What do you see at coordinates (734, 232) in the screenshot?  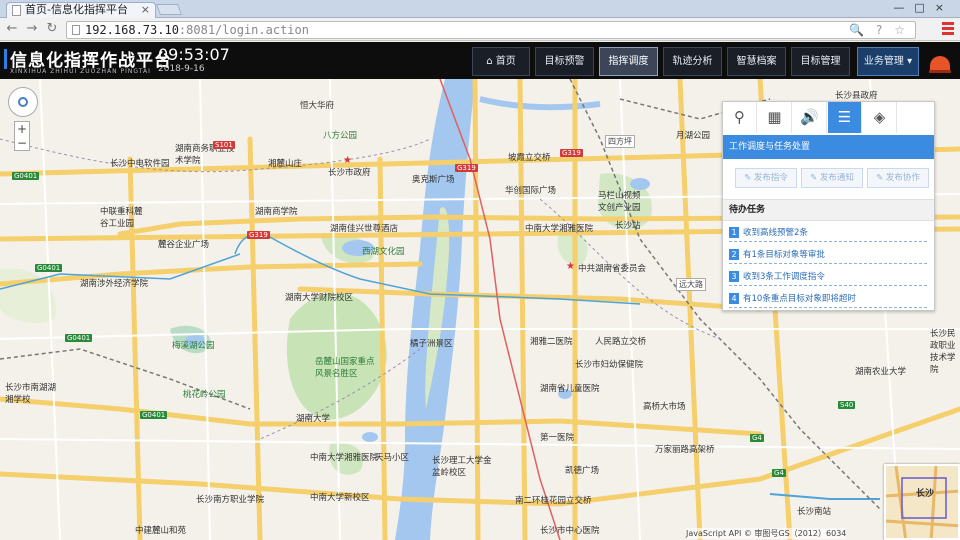 I see `task-number: 1` at bounding box center [734, 232].